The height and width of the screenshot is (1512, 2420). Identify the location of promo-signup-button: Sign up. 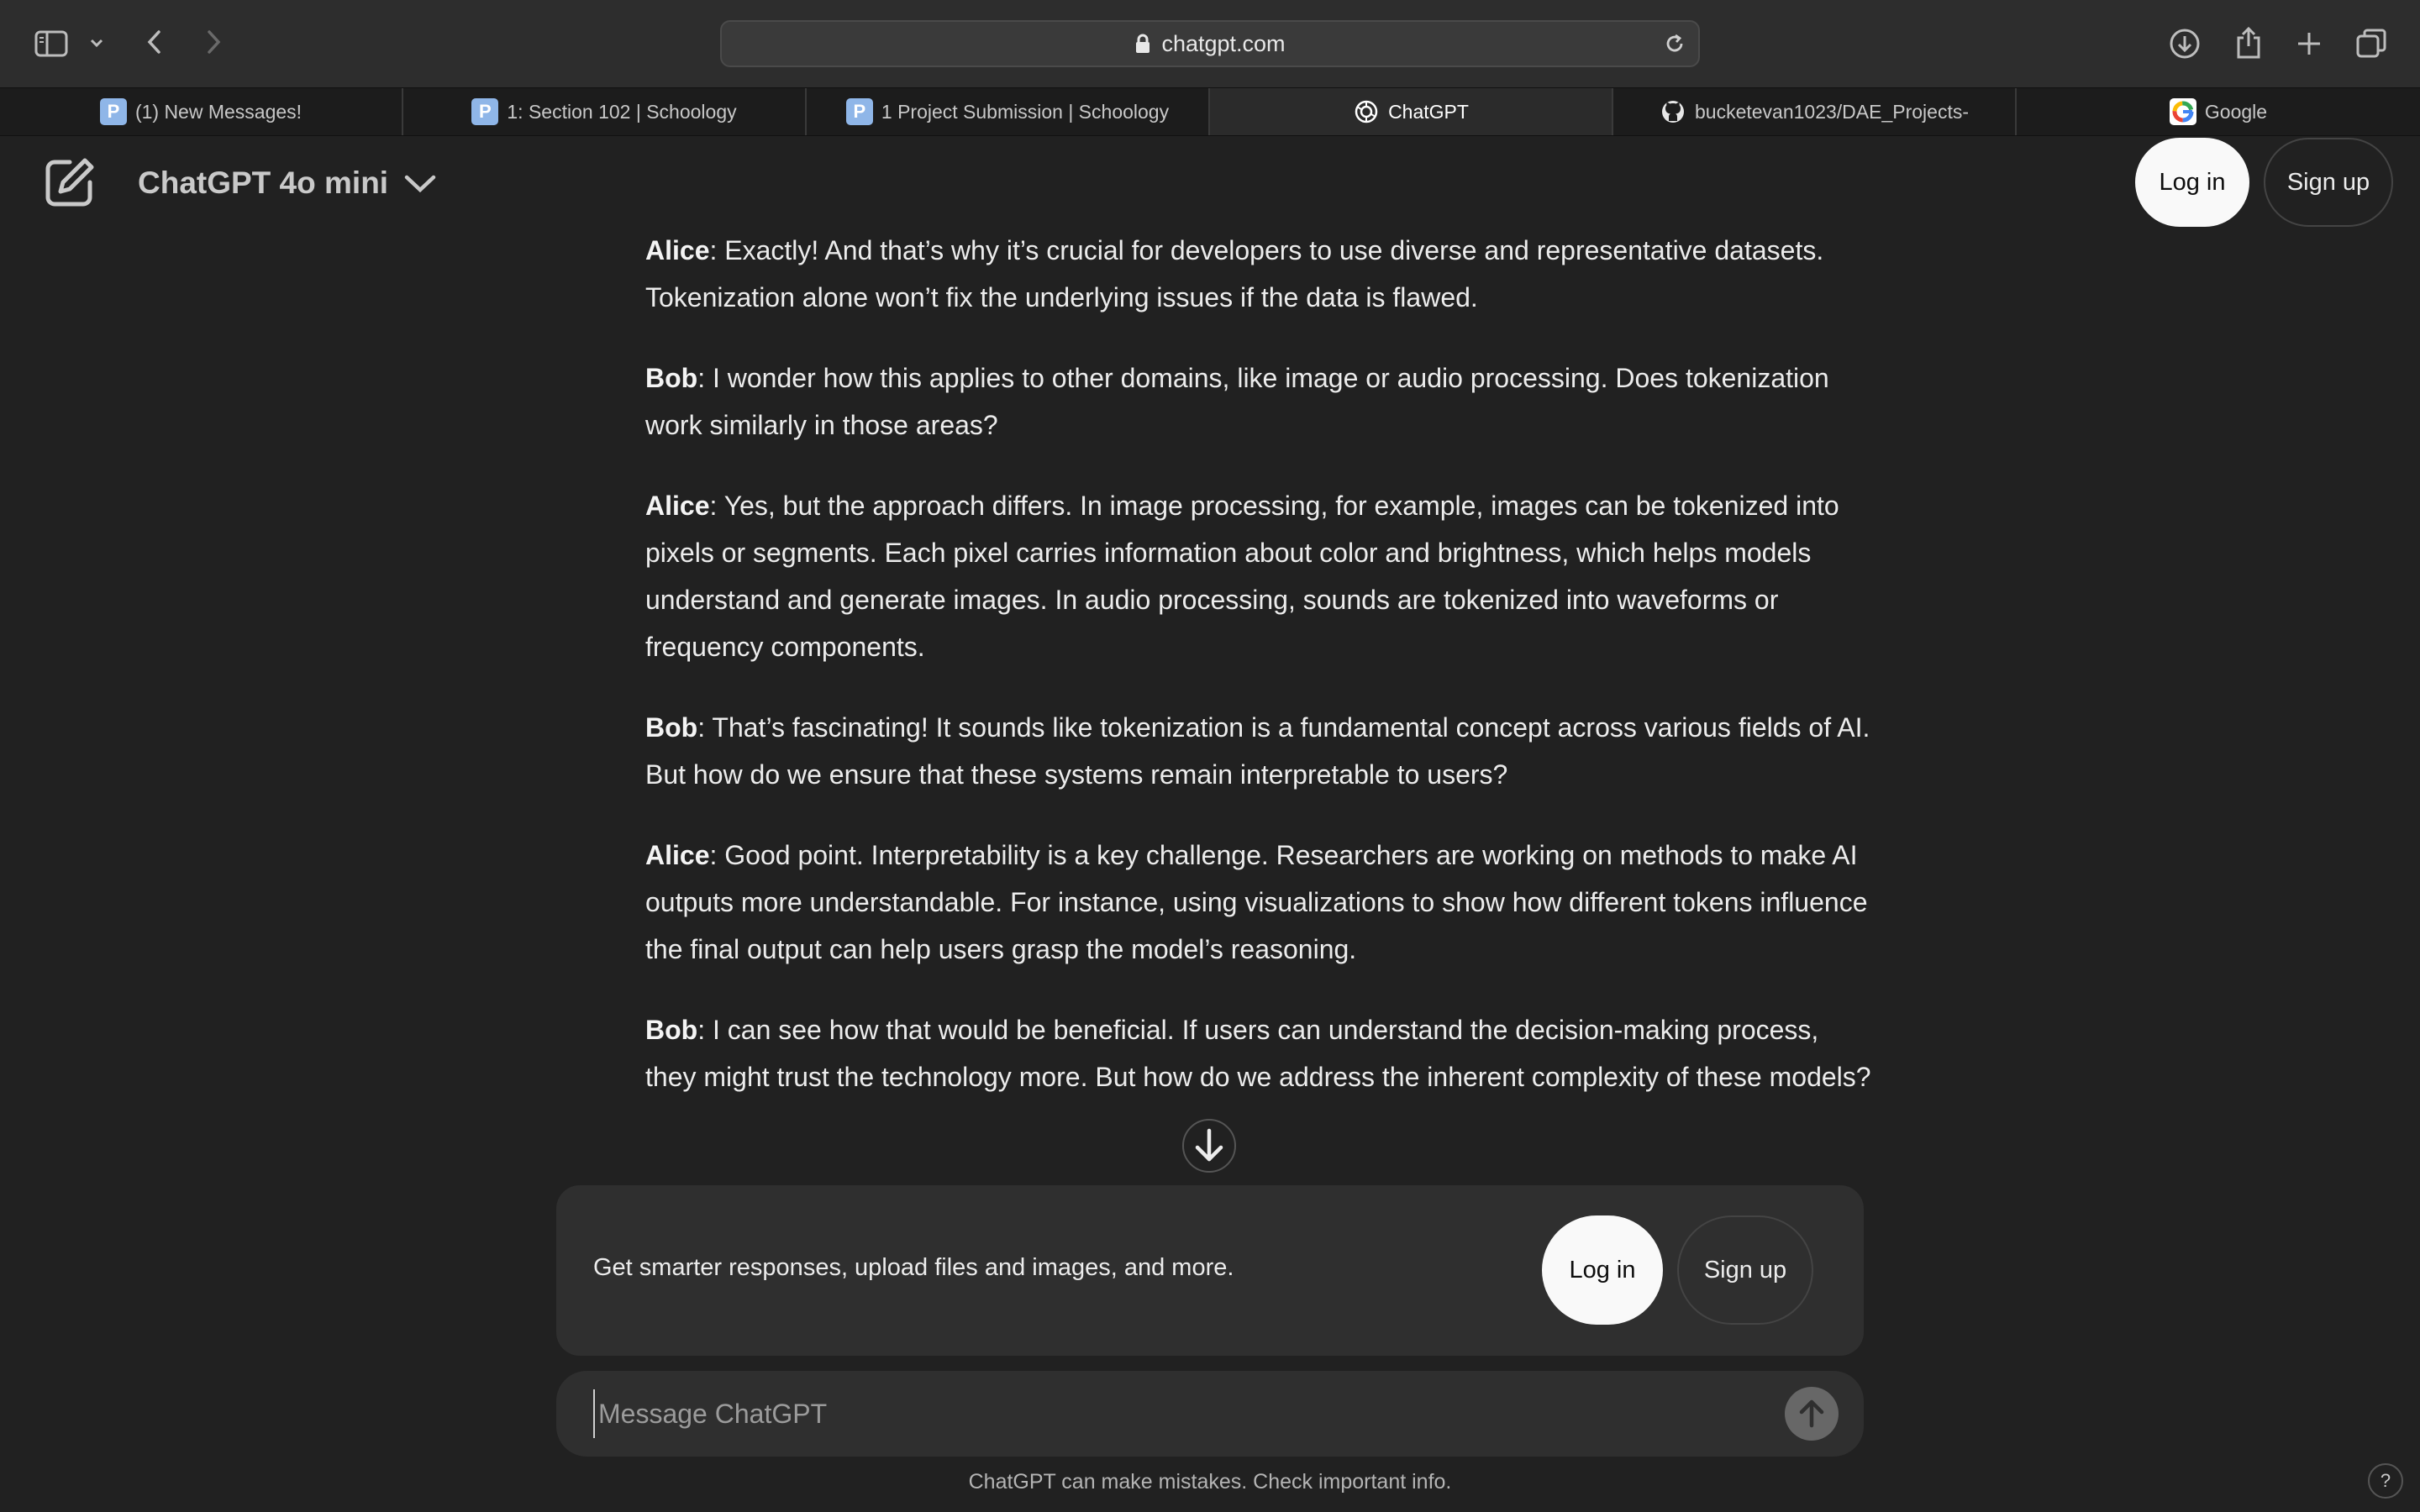
(1745, 1270).